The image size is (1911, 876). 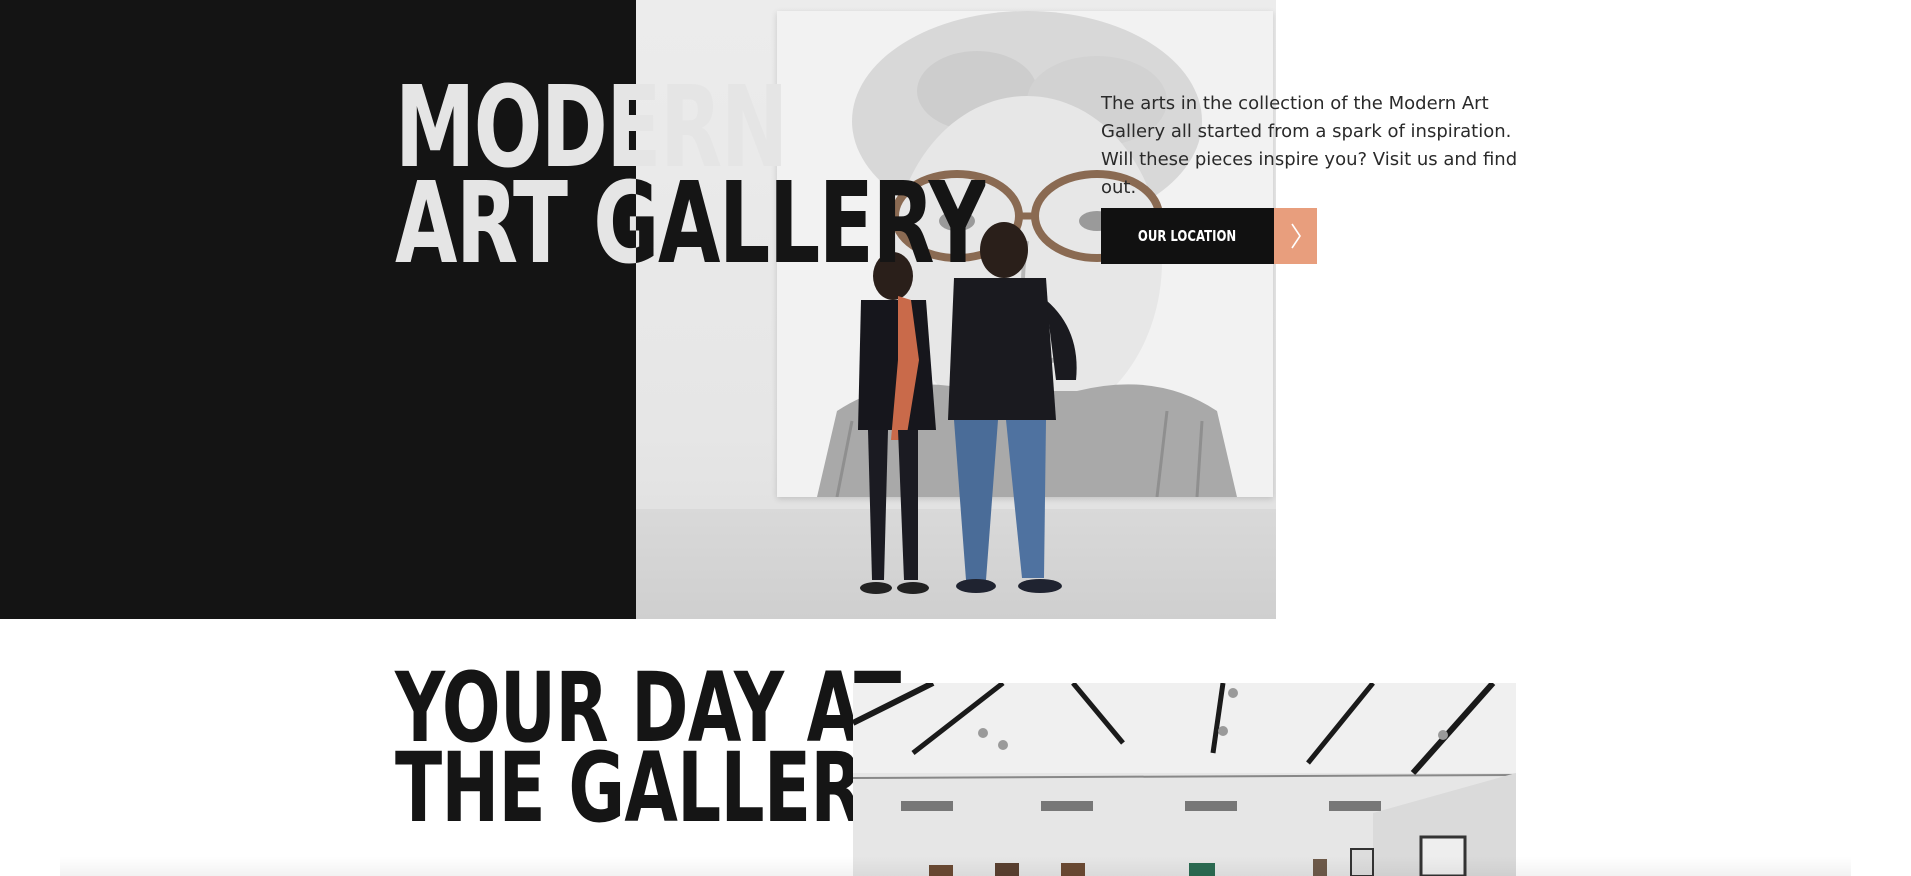 I want to click on gallery-interior-photo, so click(x=1184, y=779).